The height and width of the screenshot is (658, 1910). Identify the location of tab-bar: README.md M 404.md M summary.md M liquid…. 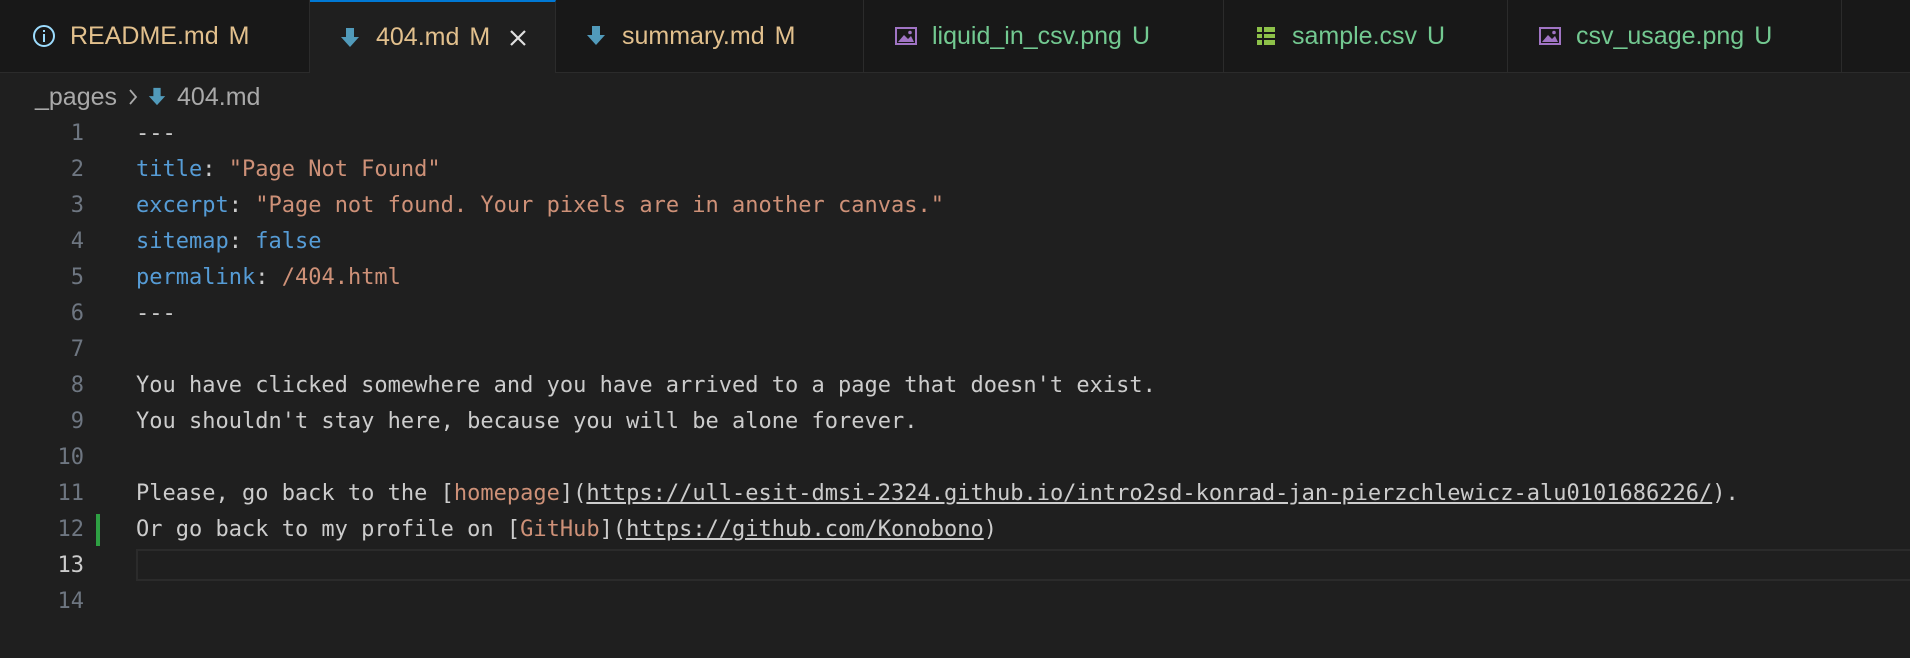
(955, 36).